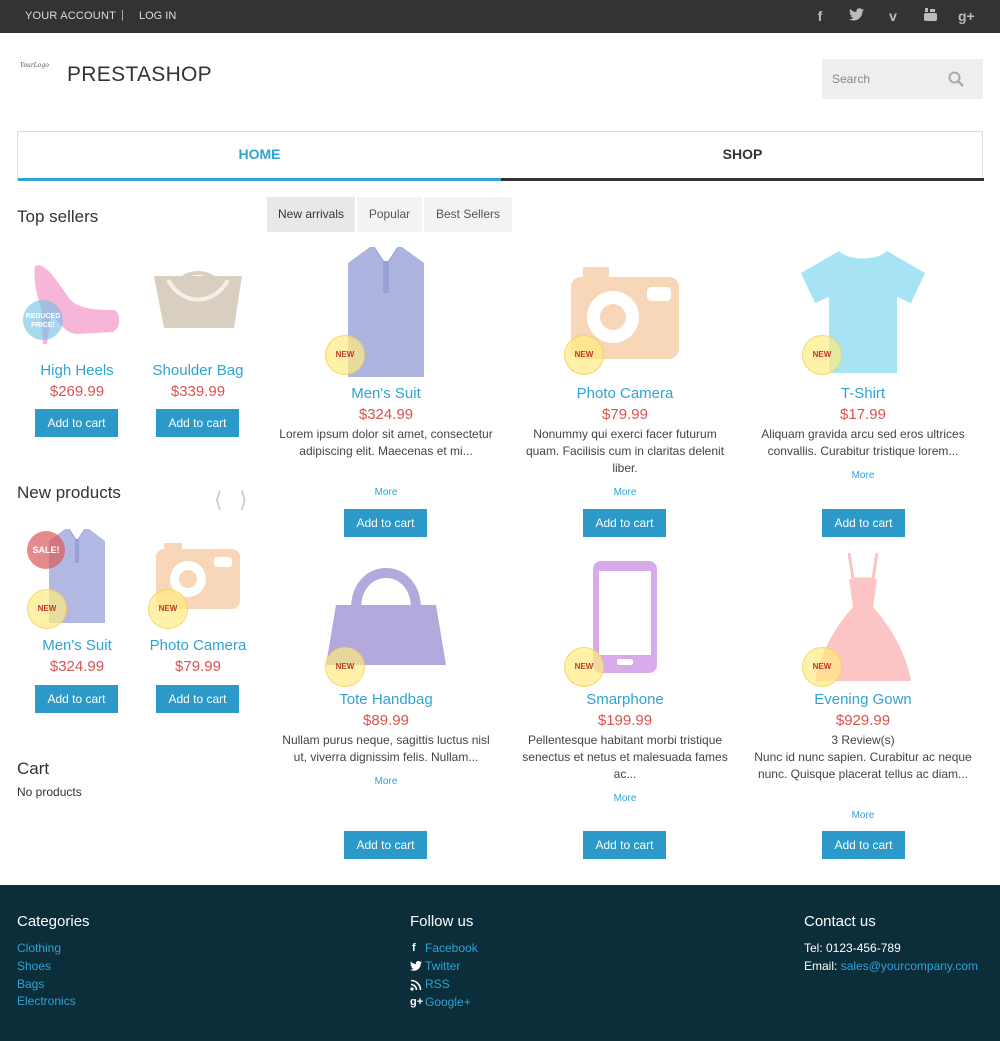 The height and width of the screenshot is (1041, 1000). What do you see at coordinates (46, 1001) in the screenshot?
I see `footer-link-electronics: Electronics` at bounding box center [46, 1001].